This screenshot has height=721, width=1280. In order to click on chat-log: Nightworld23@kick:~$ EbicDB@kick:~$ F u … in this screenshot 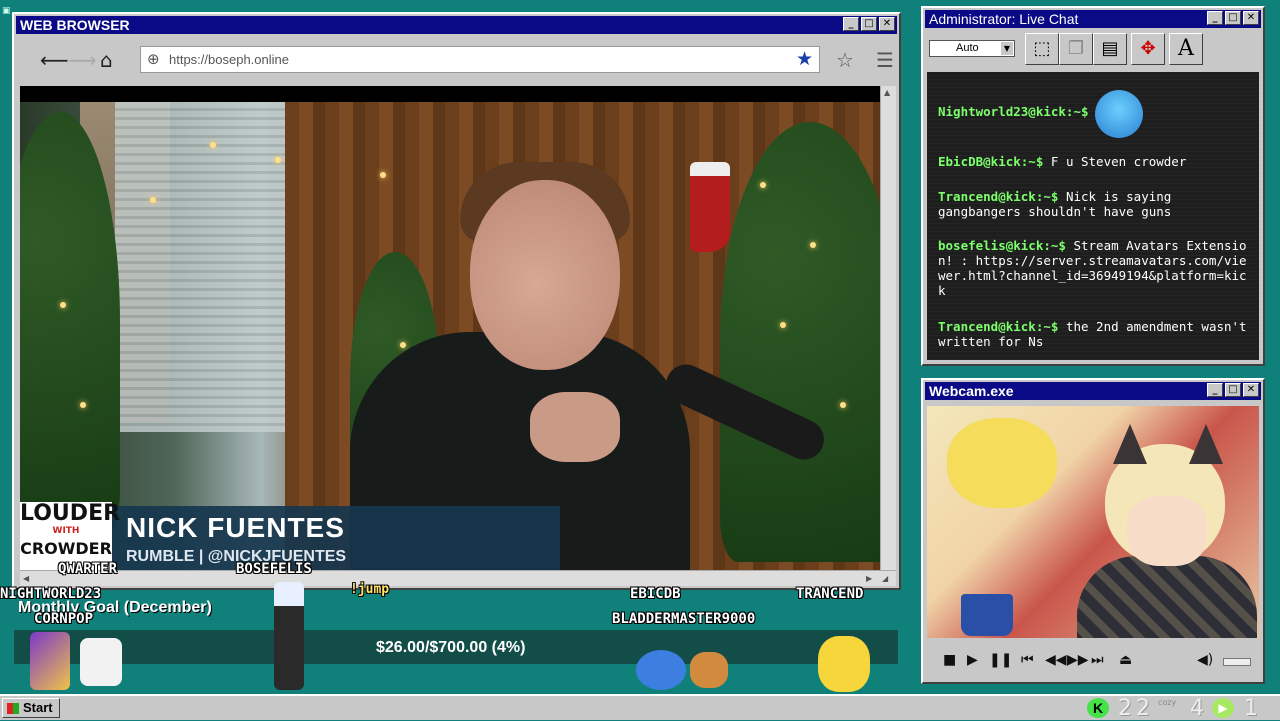, I will do `click(1093, 216)`.